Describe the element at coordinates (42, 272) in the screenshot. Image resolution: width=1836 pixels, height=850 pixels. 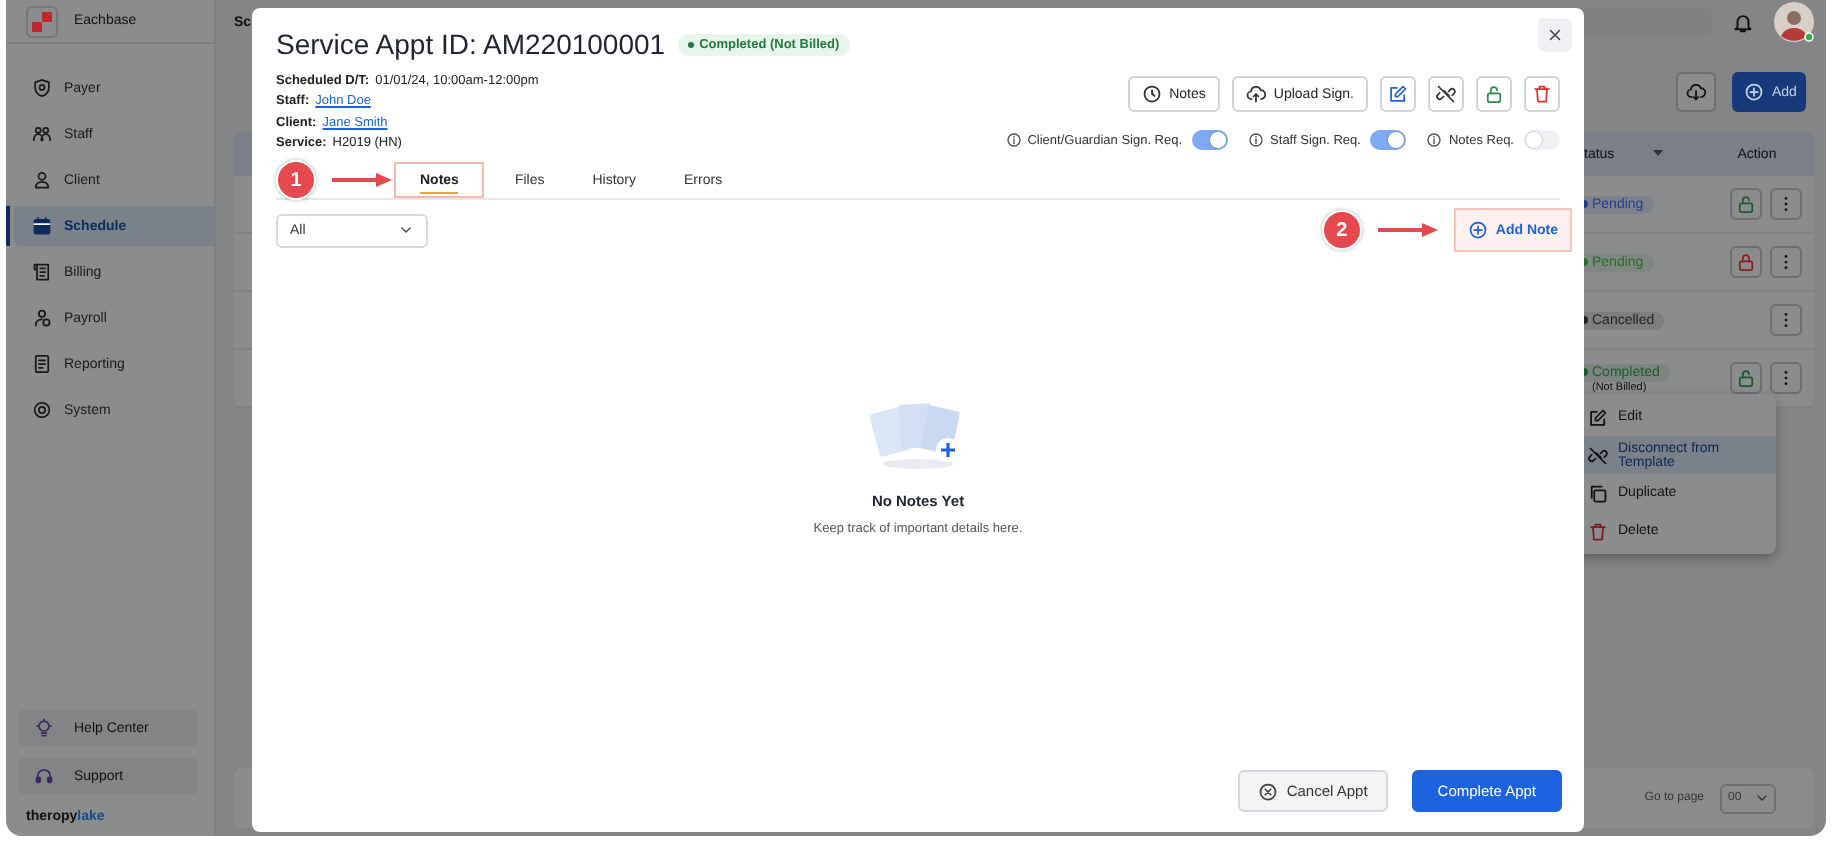
I see `receipt-icon` at that location.